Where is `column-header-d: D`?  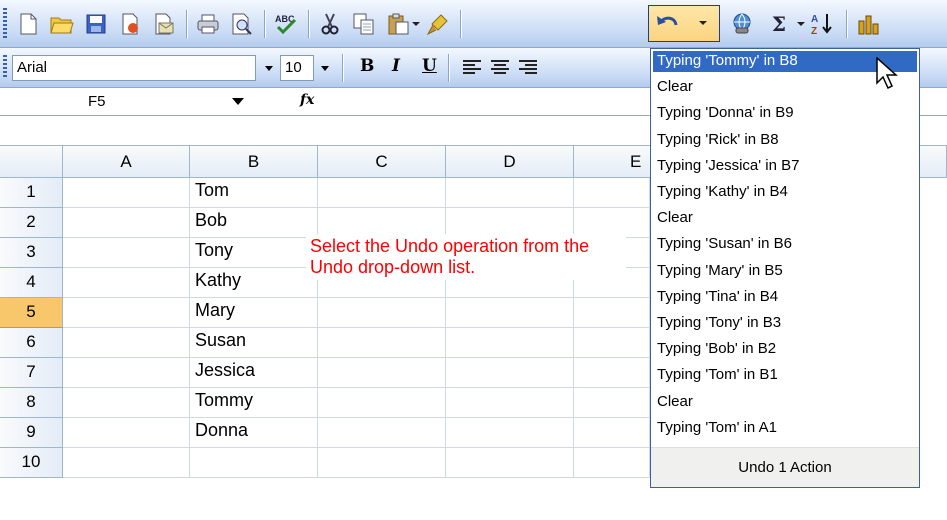 column-header-d: D is located at coordinates (510, 162).